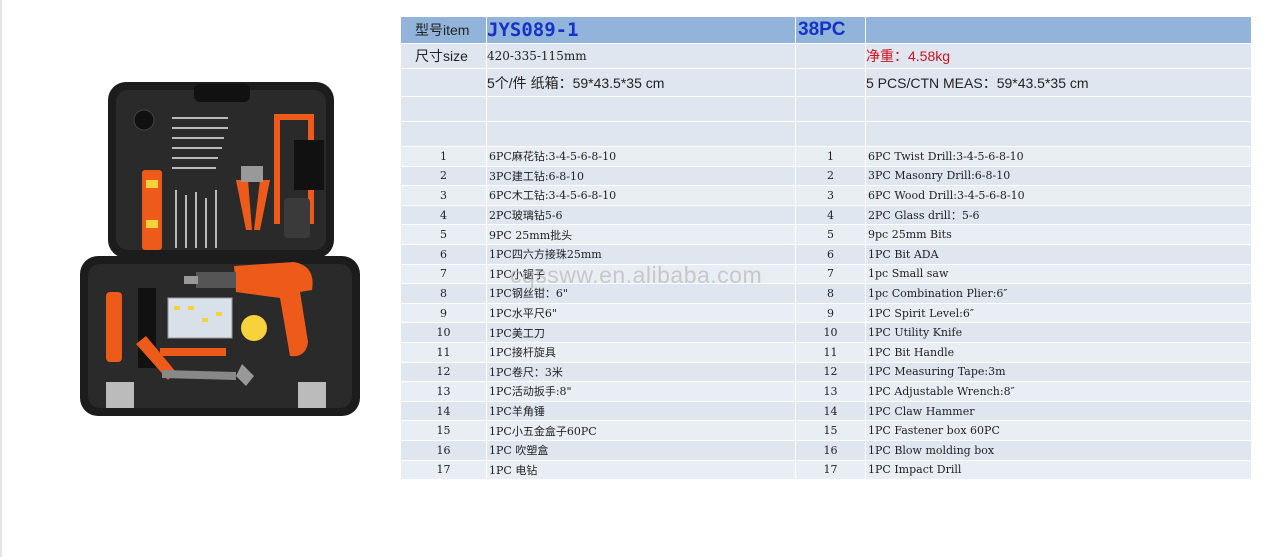  Describe the element at coordinates (1058, 176) in the screenshot. I see `item-desc-en: 3PC Masonry Drill:6-8-10` at that location.